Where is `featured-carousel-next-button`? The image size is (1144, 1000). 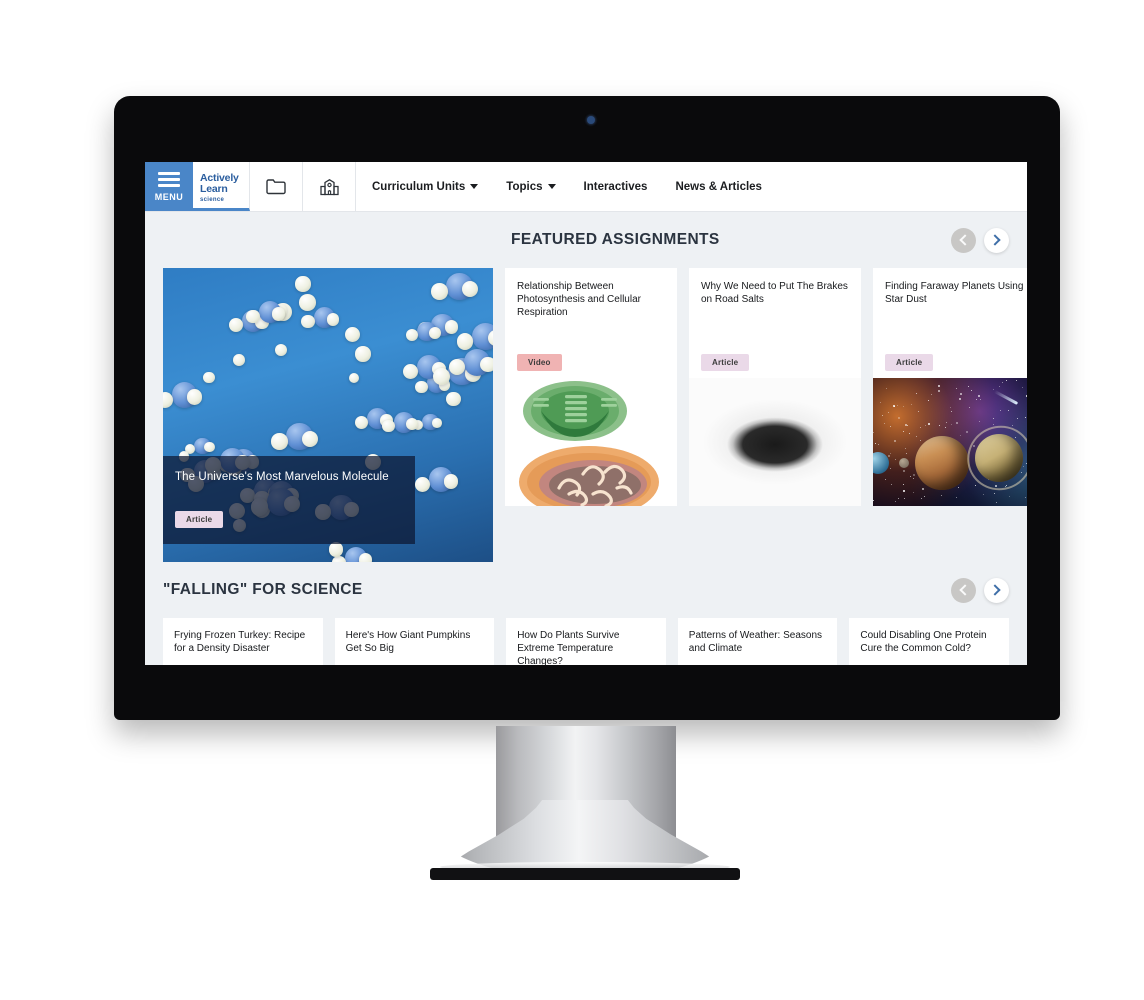
featured-carousel-next-button is located at coordinates (996, 240).